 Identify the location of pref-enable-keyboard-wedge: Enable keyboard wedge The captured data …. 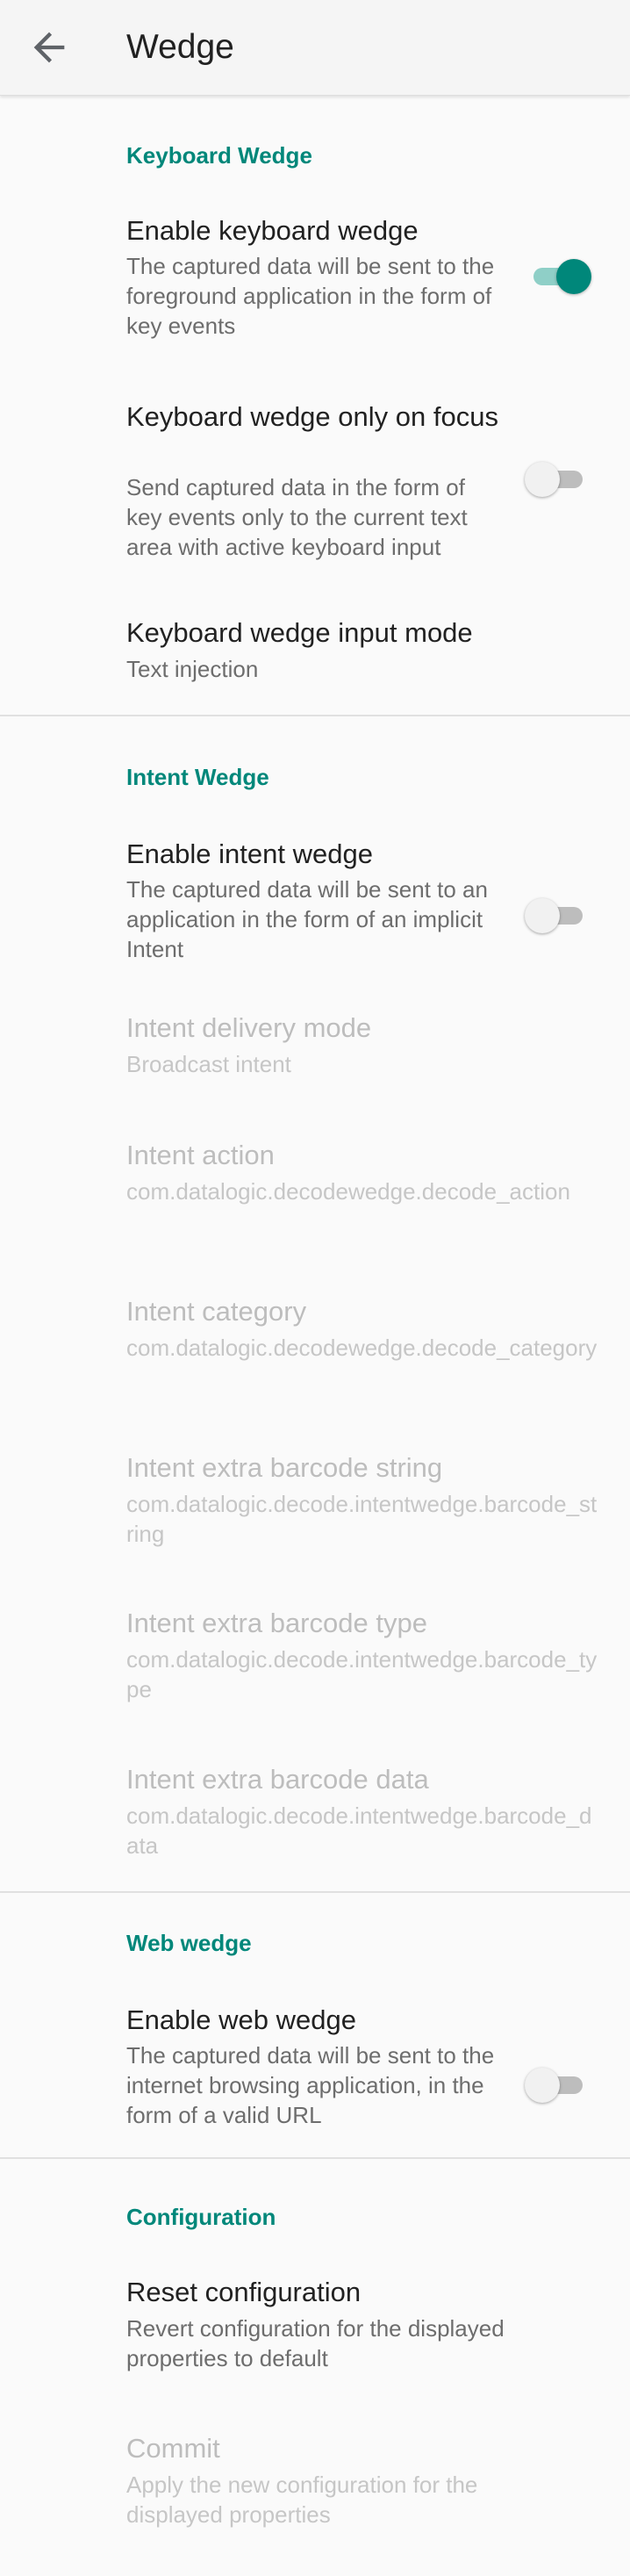
(315, 272).